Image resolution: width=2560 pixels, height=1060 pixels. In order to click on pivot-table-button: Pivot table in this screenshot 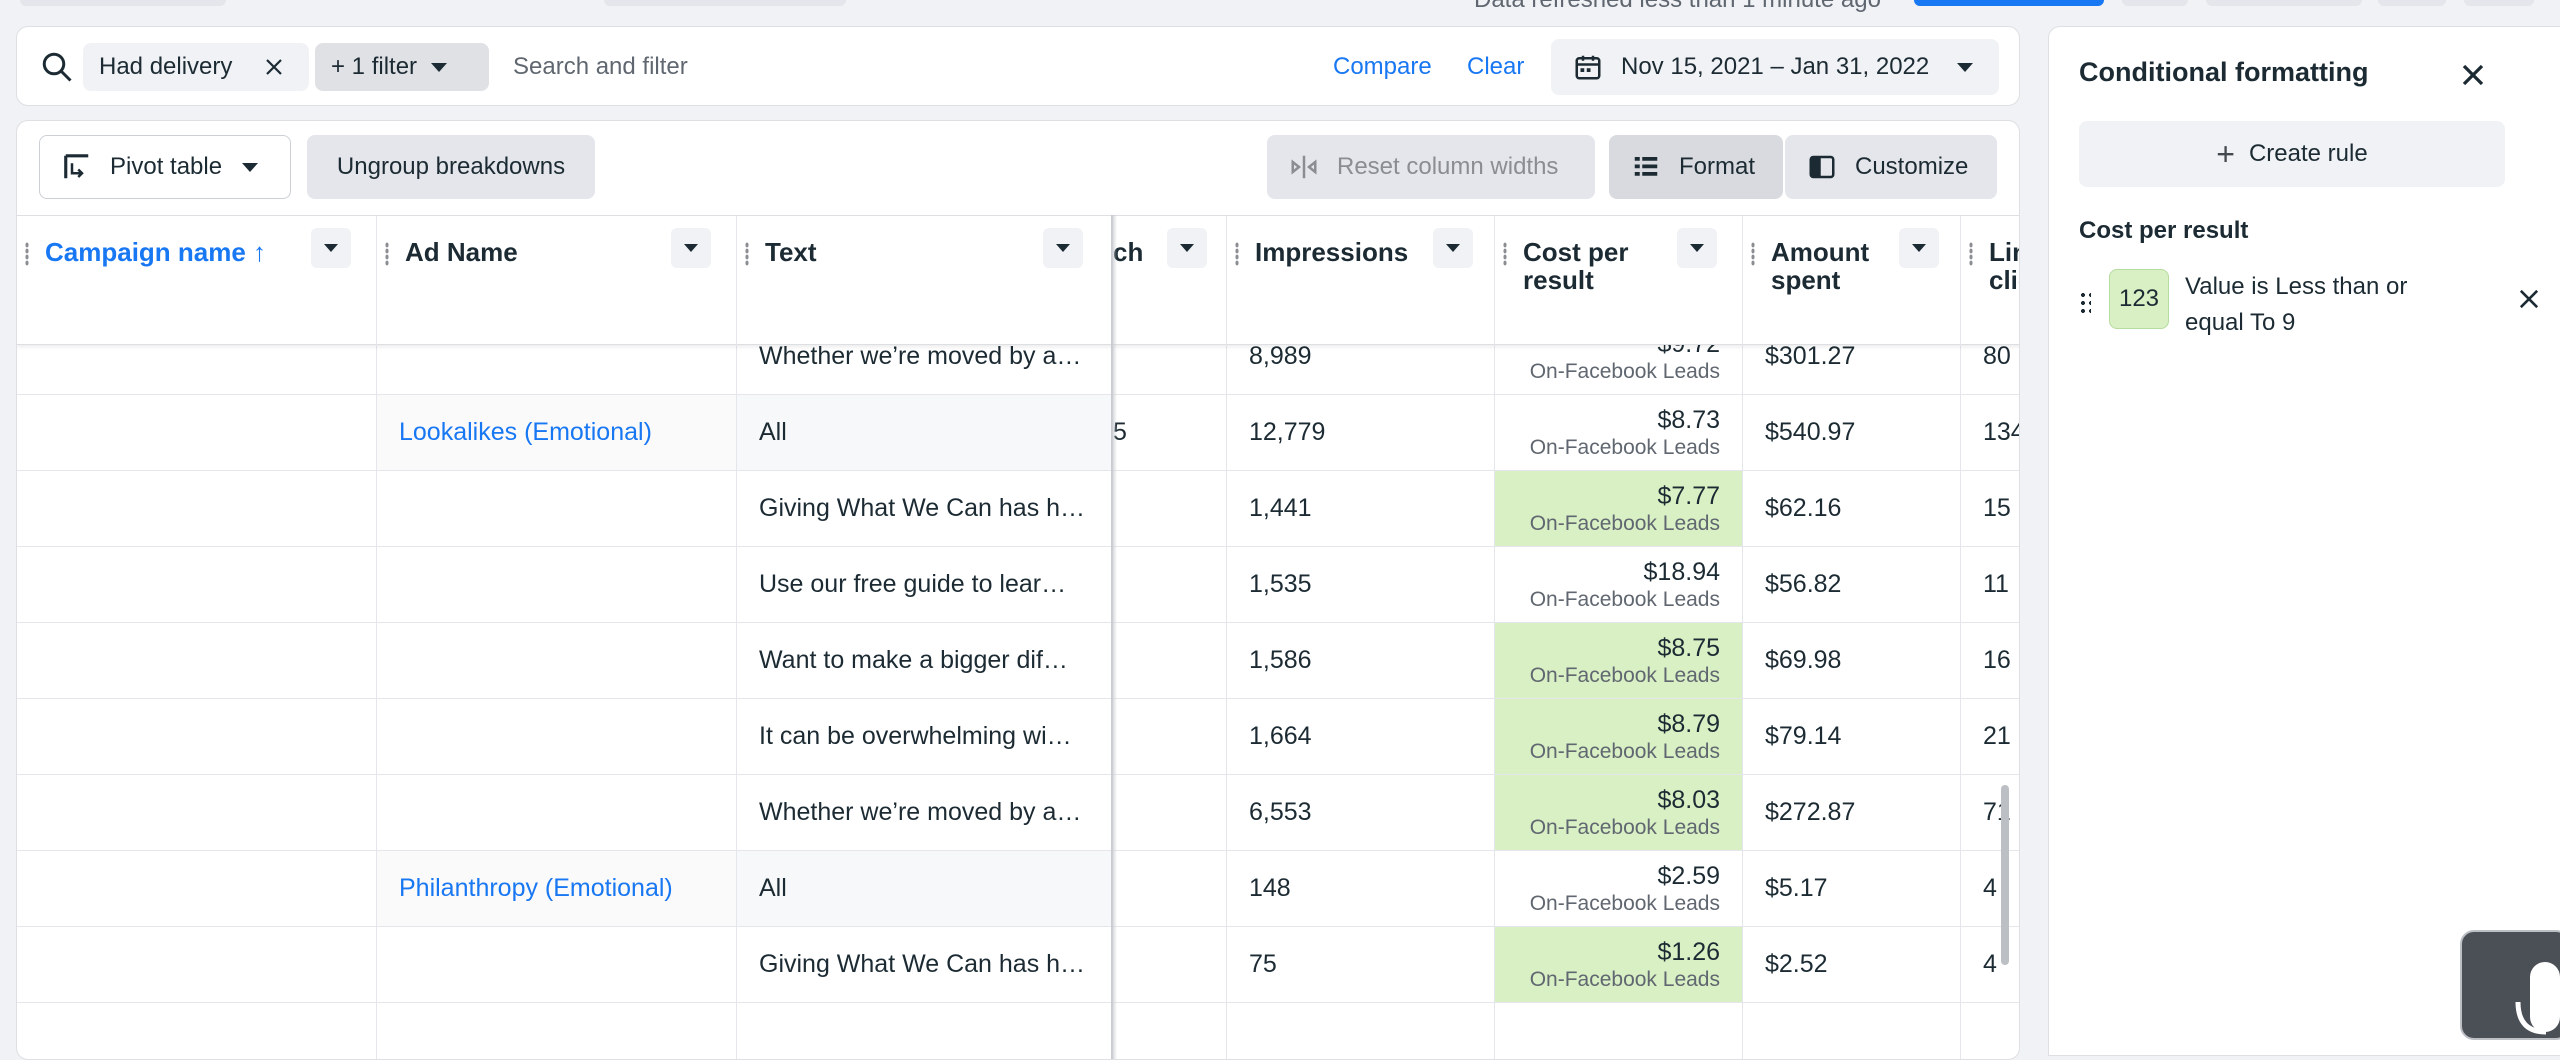, I will do `click(165, 167)`.